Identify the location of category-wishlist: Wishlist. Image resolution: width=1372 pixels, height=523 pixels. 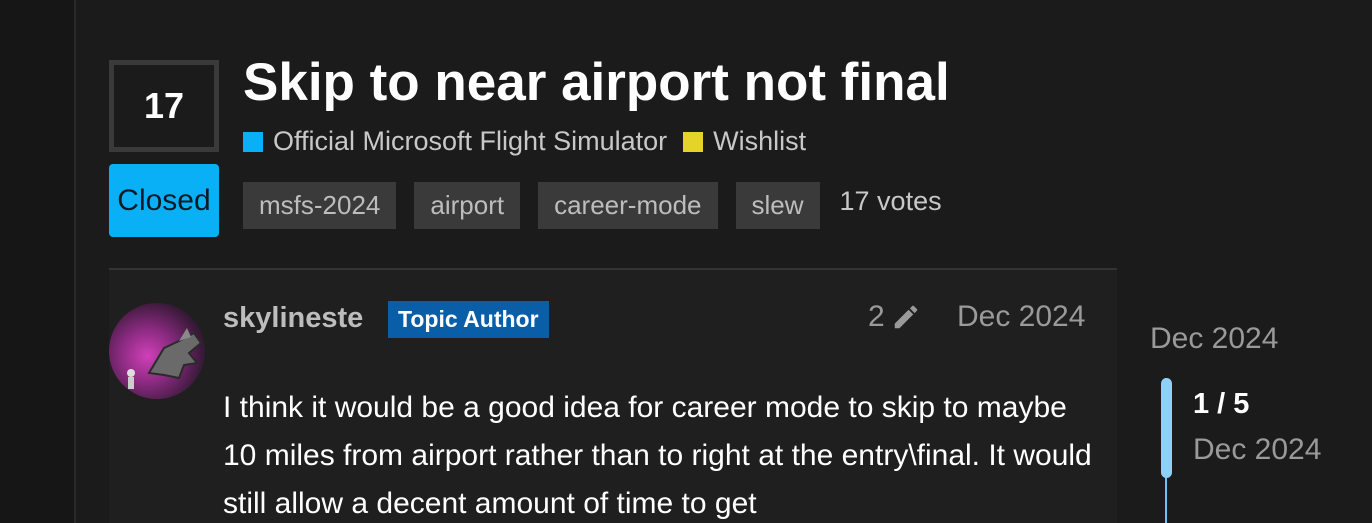
(744, 141).